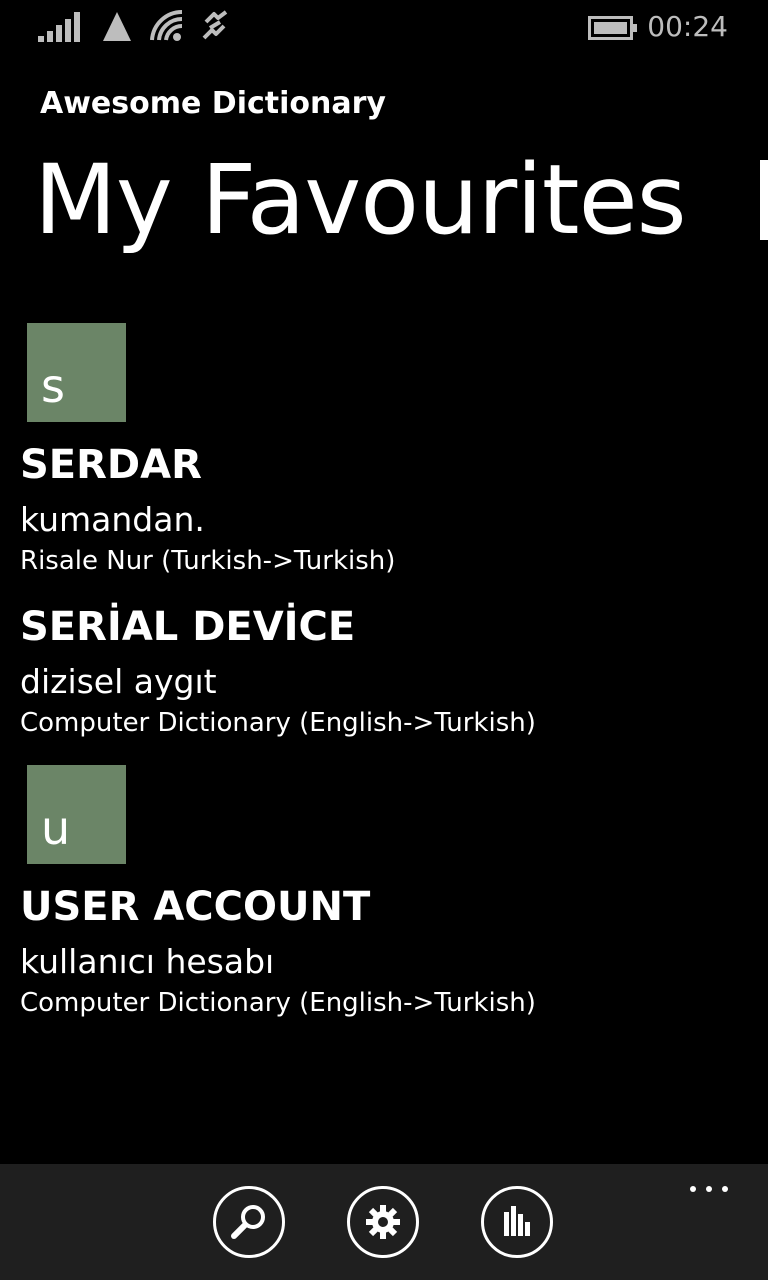 The width and height of the screenshot is (768, 1280). Describe the element at coordinates (687, 26) in the screenshot. I see `clock: 00:24` at that location.